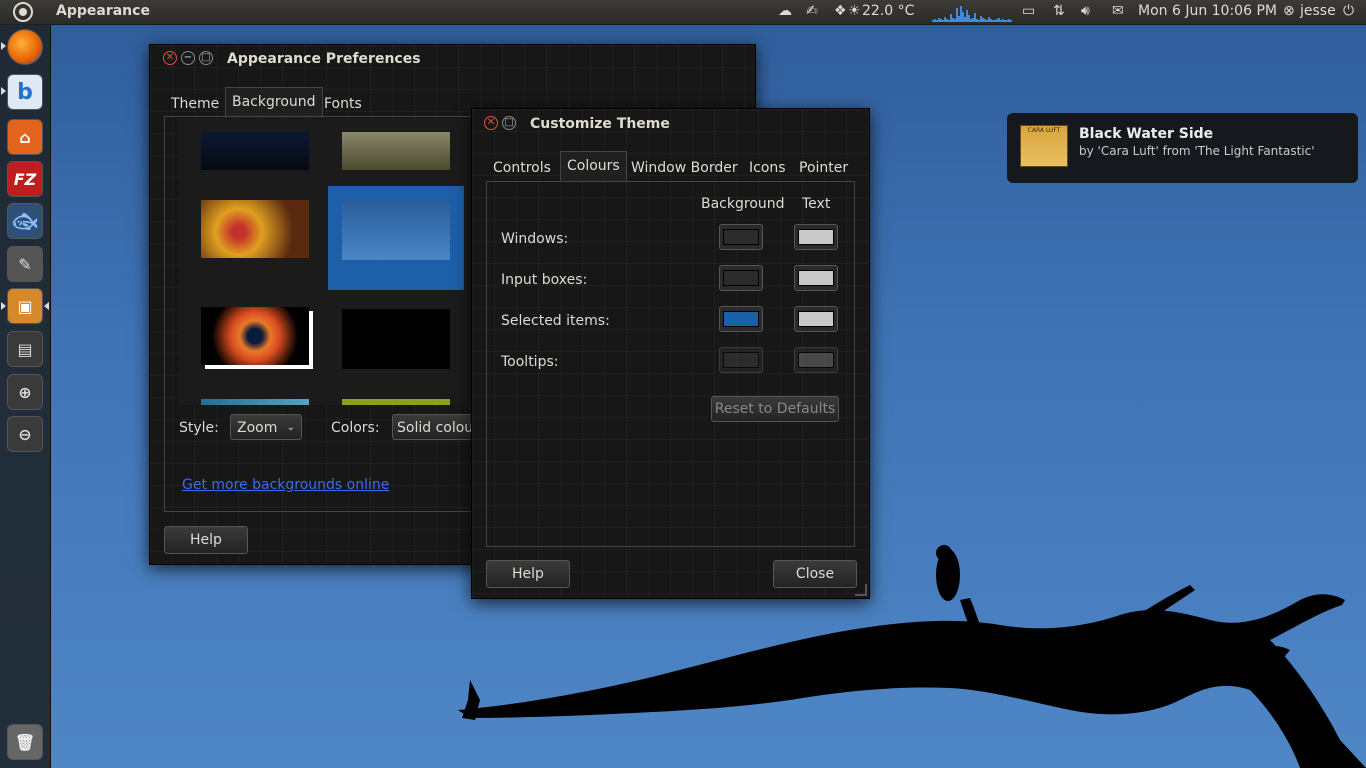 Image resolution: width=1366 pixels, height=768 pixels. Describe the element at coordinates (25, 47) in the screenshot. I see `firefox-icon` at that location.